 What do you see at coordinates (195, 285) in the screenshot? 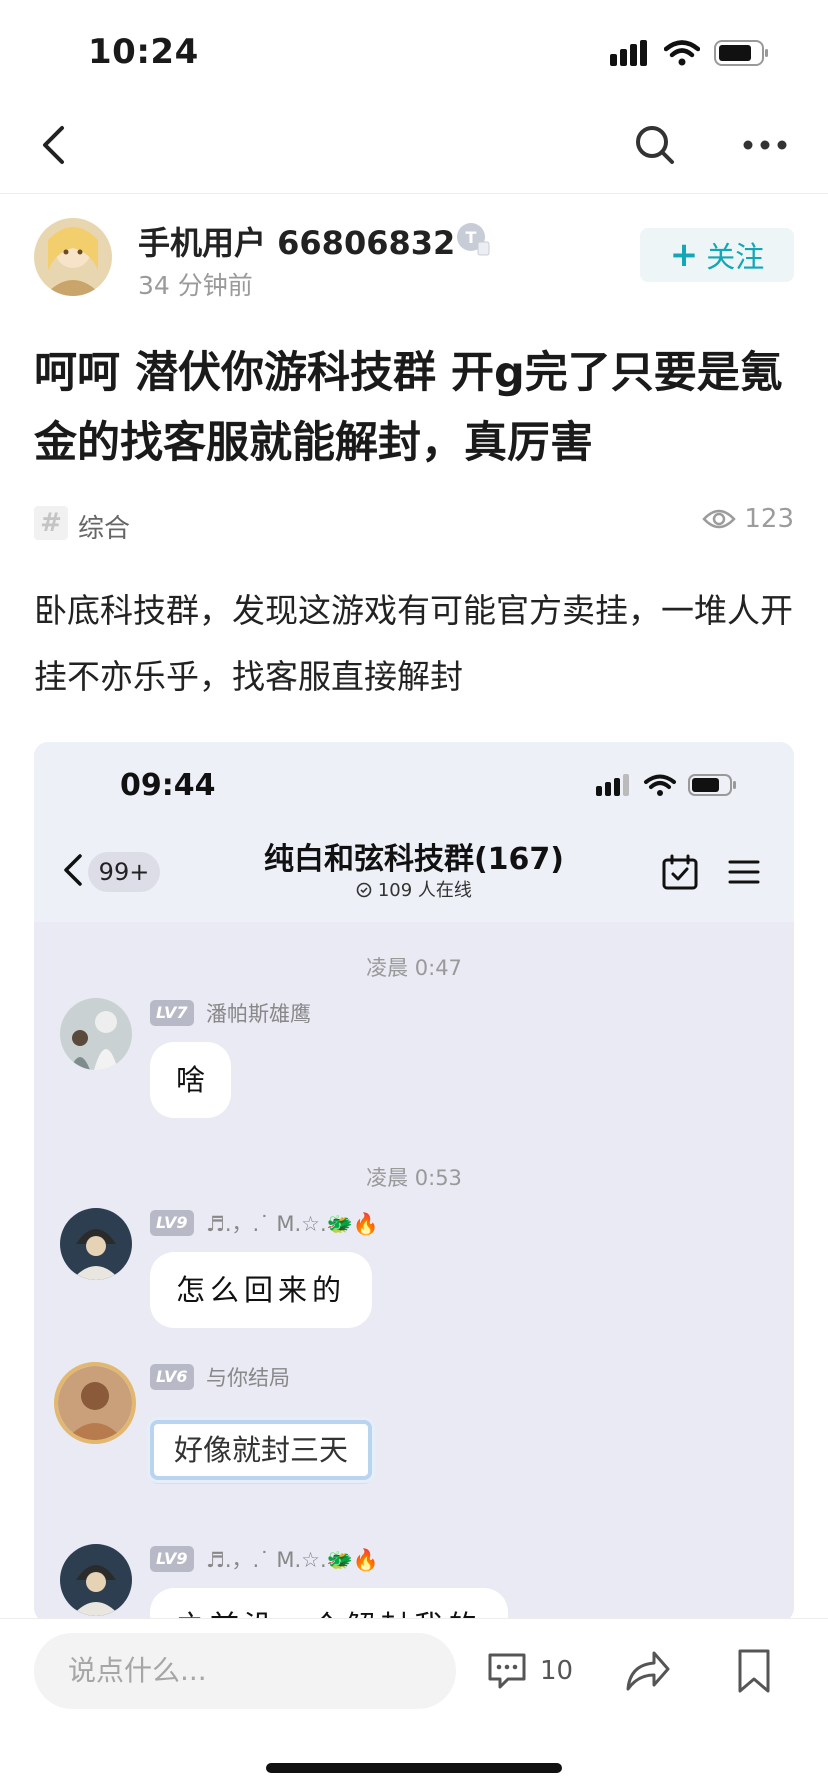
I see `post-time: 34 分钟前` at bounding box center [195, 285].